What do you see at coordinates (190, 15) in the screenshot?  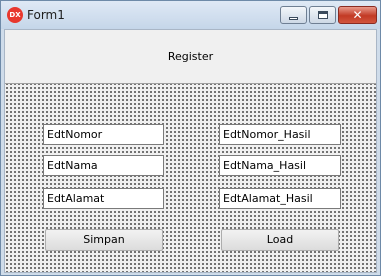 I see `title-bar: DX Form1 ✕` at bounding box center [190, 15].